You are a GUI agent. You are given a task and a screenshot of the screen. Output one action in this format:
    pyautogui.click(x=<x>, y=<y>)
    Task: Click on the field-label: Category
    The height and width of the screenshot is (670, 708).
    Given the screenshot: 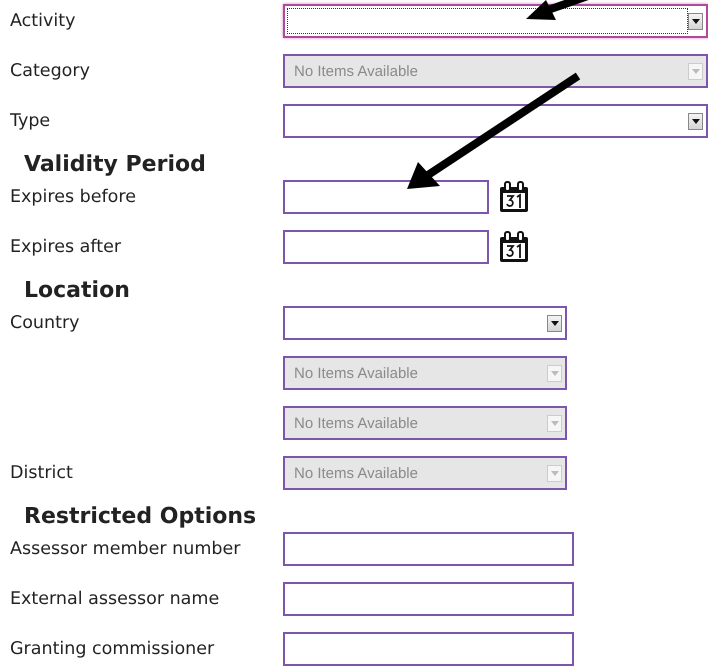 What is the action you would take?
    pyautogui.click(x=50, y=71)
    